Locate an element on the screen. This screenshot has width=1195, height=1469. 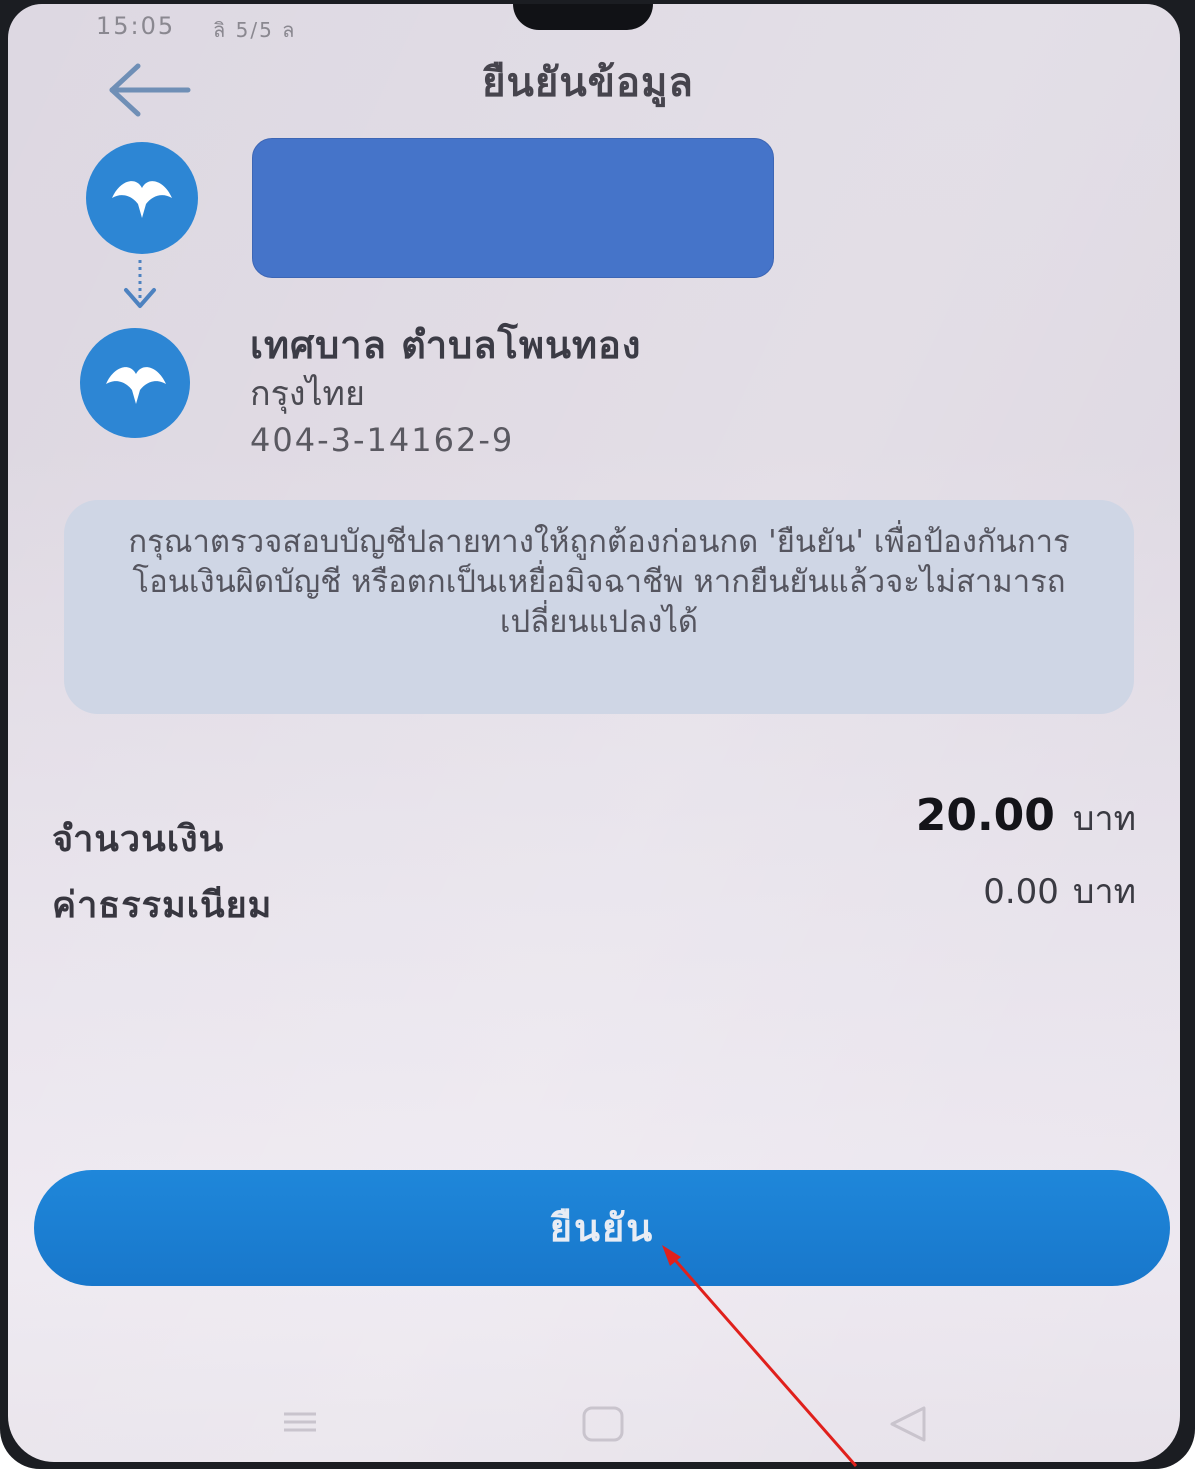
down-arrow-icon is located at coordinates (140, 284).